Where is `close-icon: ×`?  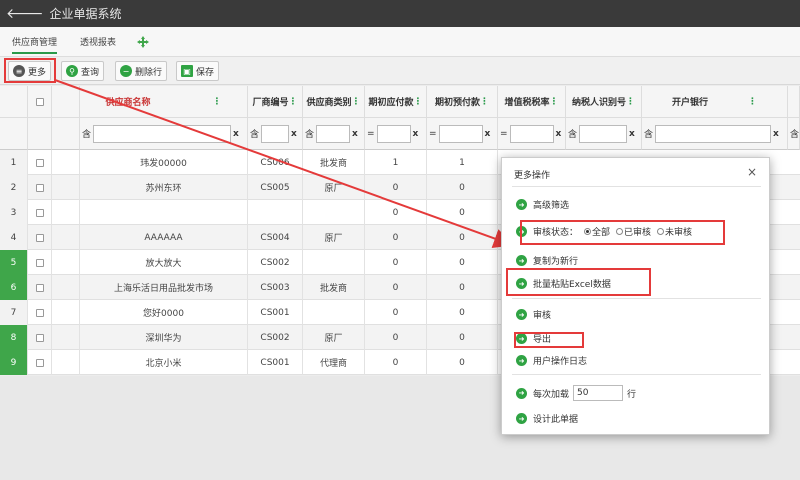
close-icon: × is located at coordinates (752, 172).